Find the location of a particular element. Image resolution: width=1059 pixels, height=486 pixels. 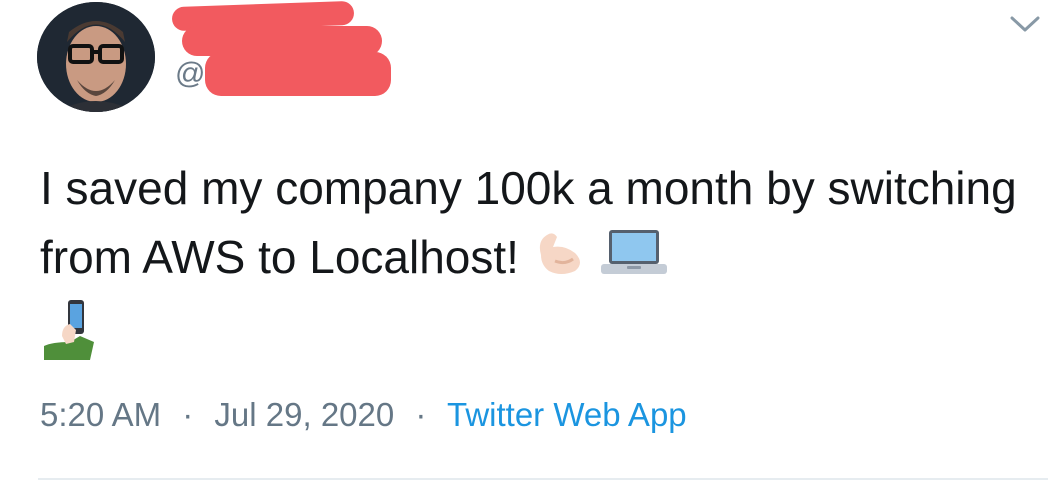

laptop-icon is located at coordinates (633, 260).